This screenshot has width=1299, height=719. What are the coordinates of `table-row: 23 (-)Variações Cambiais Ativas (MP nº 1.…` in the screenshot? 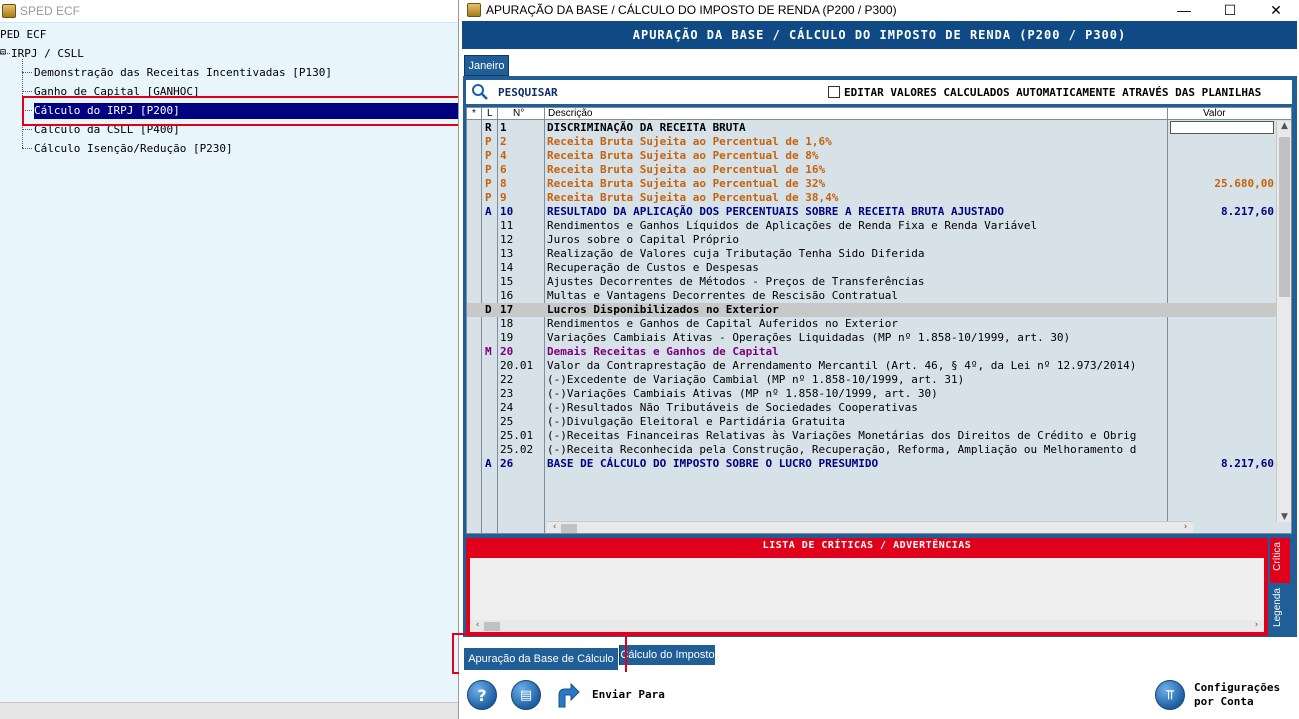 It's located at (872, 394).